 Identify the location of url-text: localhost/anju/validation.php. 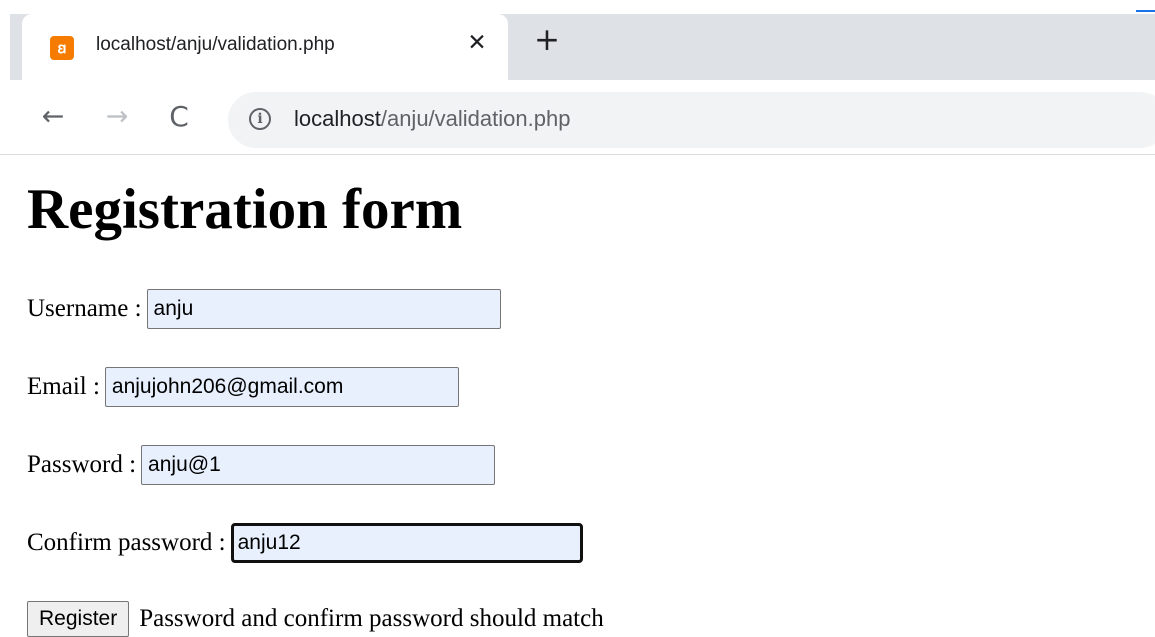
(432, 119).